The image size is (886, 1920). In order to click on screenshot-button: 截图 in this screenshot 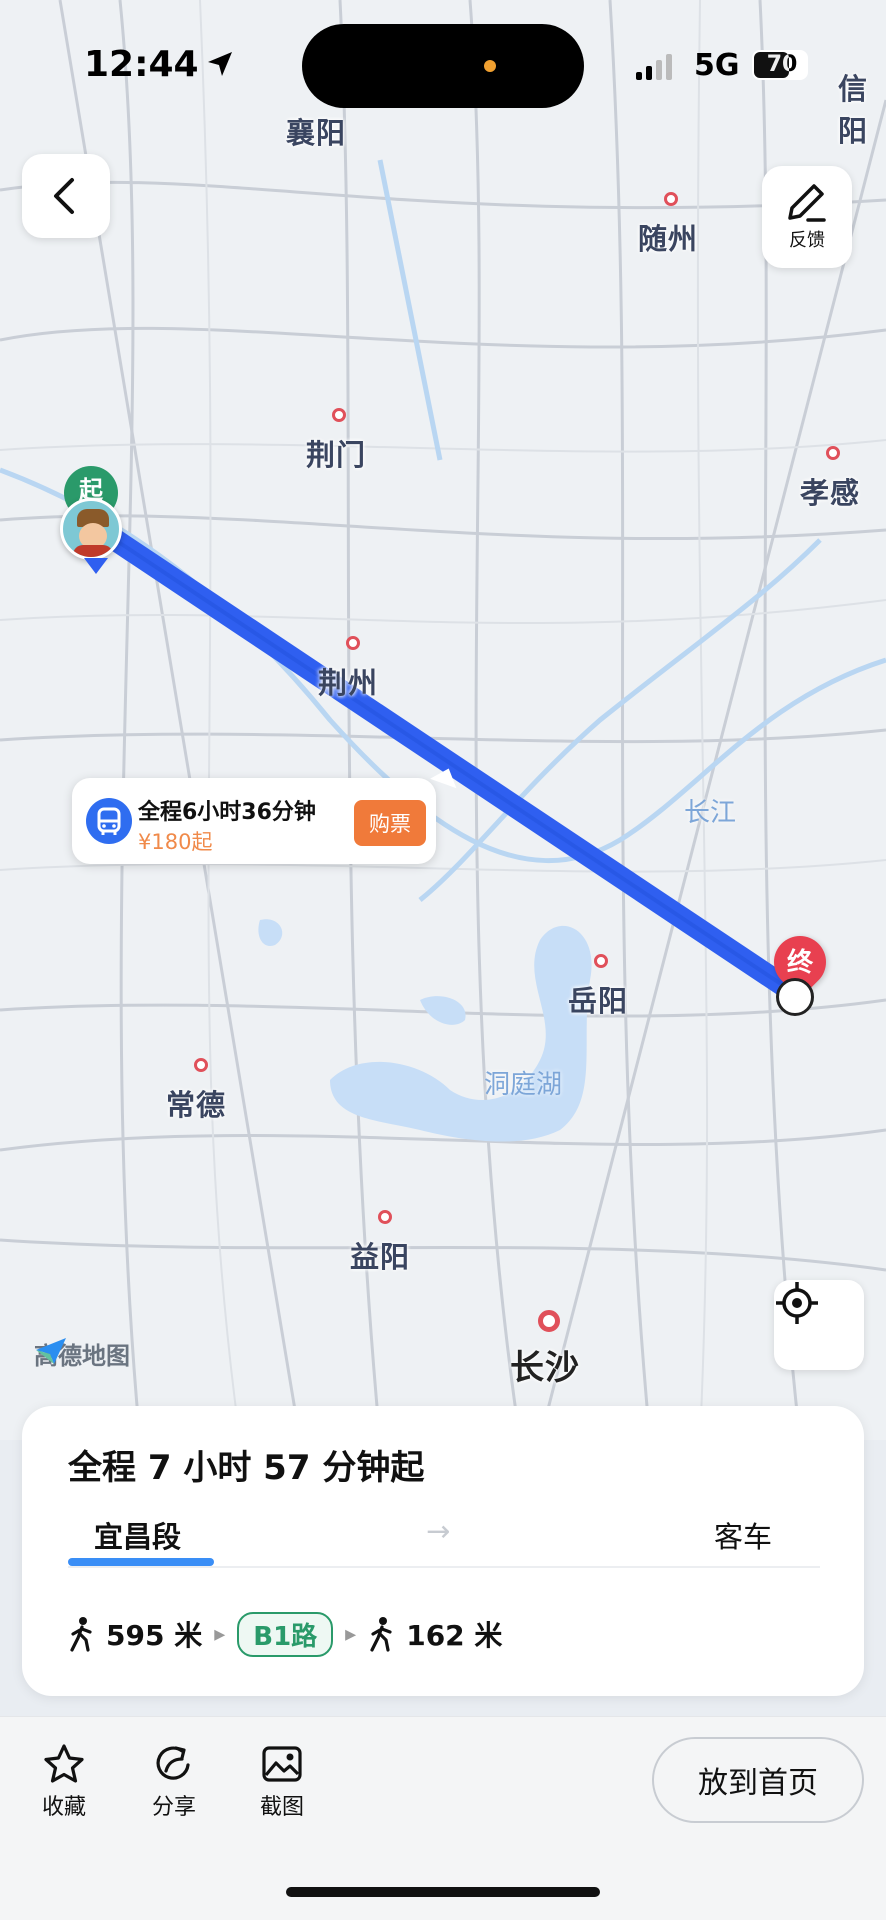, I will do `click(282, 1782)`.